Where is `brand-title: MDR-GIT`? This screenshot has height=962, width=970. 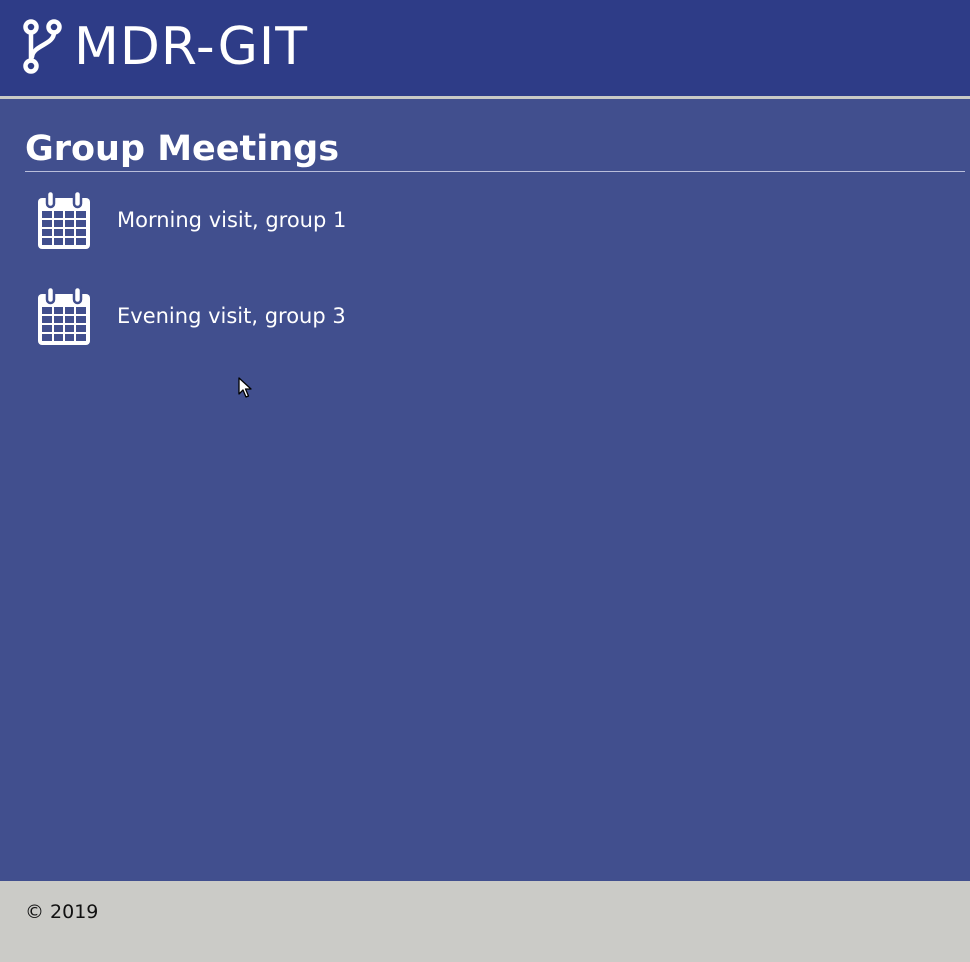 brand-title: MDR-GIT is located at coordinates (191, 47).